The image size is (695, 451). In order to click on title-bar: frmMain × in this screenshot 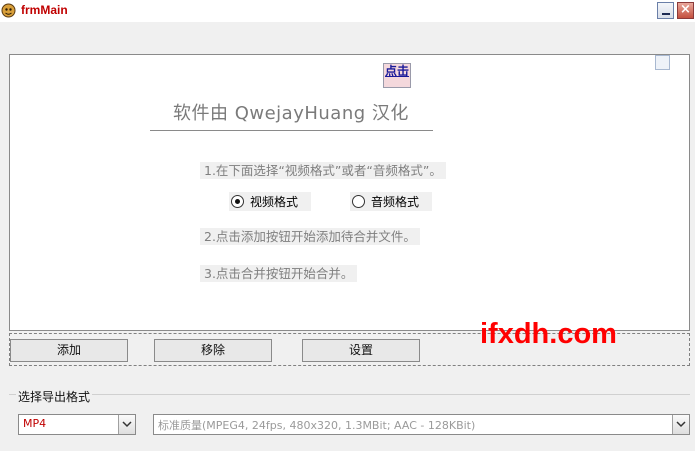, I will do `click(347, 11)`.